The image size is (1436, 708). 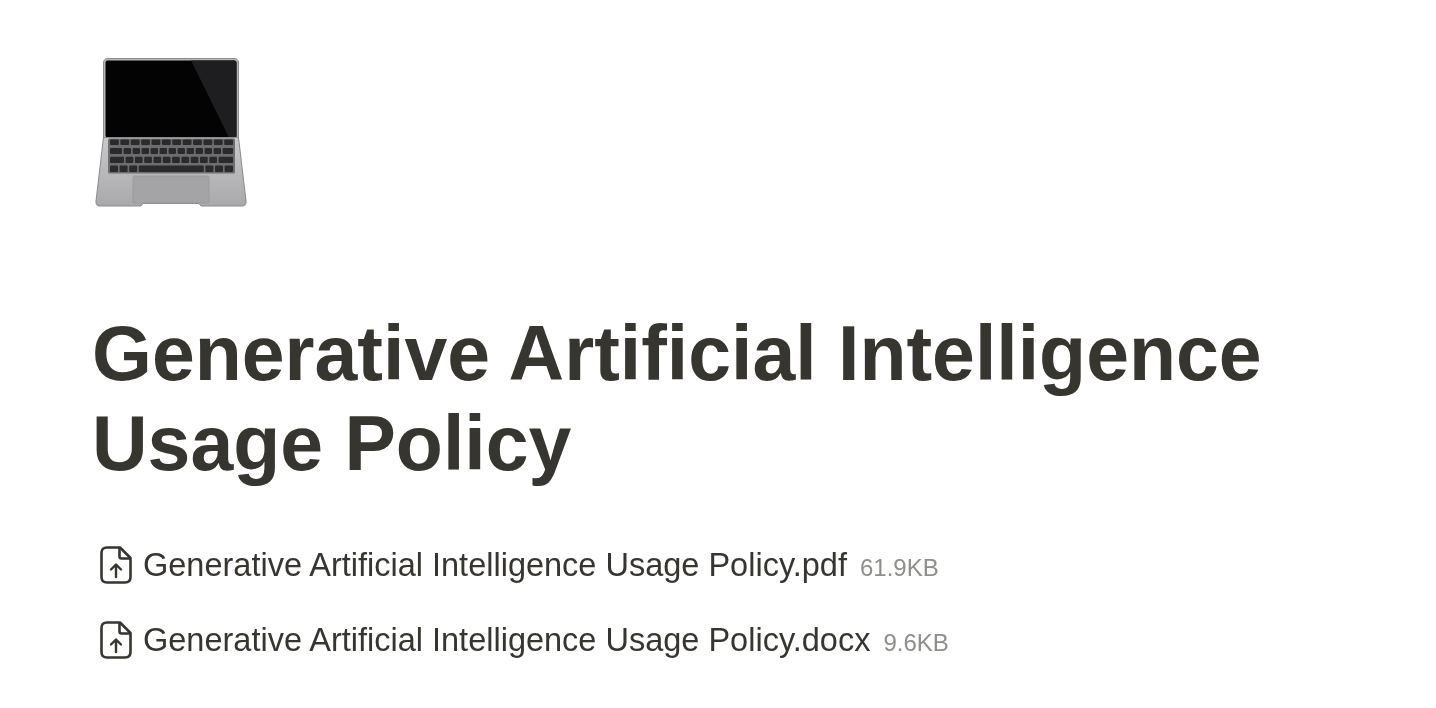 I want to click on file-size: 9.6KB, so click(x=916, y=642).